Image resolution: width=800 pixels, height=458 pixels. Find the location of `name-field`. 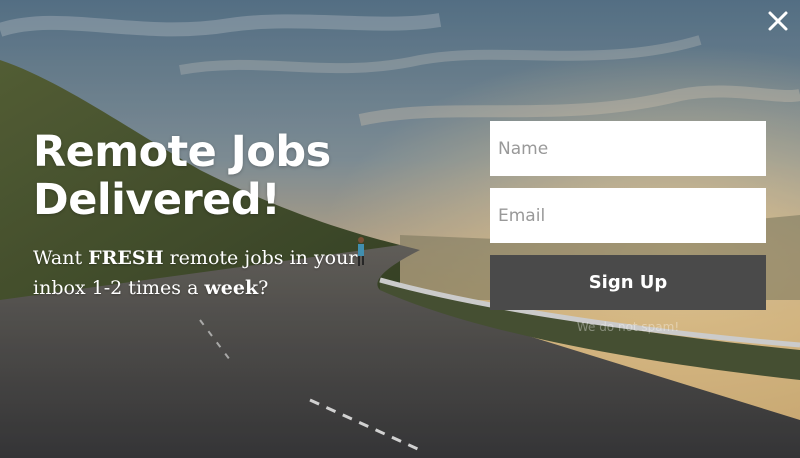

name-field is located at coordinates (628, 148).